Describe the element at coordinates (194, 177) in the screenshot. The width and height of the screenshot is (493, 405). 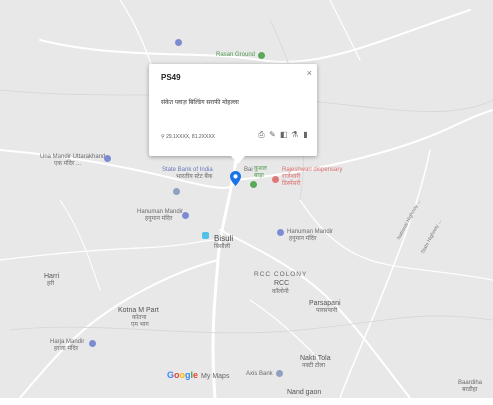
I see `sbi-hi-label: भारतीय स्टेट बैंक` at that location.